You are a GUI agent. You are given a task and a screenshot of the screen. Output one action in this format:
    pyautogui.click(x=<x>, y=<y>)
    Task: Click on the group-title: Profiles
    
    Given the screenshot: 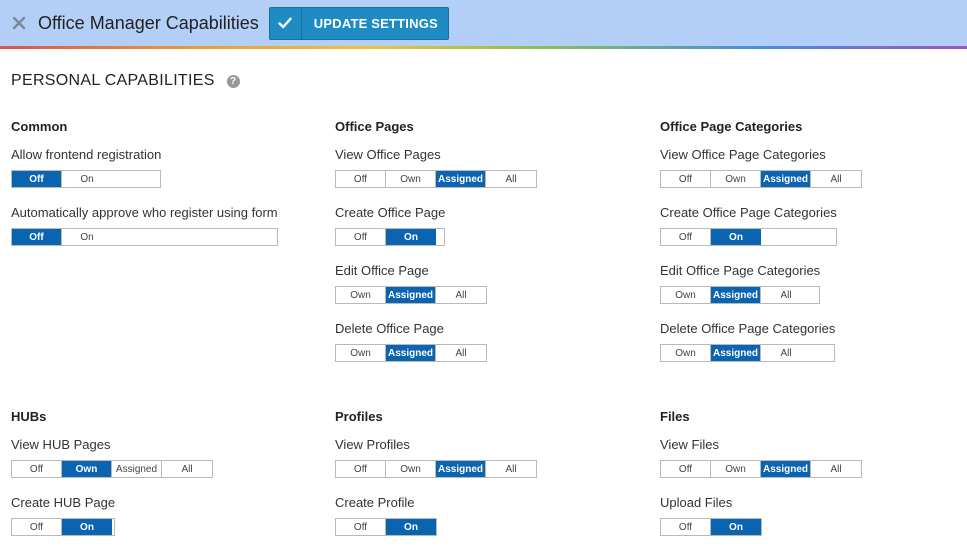 What is the action you would take?
    pyautogui.click(x=359, y=416)
    